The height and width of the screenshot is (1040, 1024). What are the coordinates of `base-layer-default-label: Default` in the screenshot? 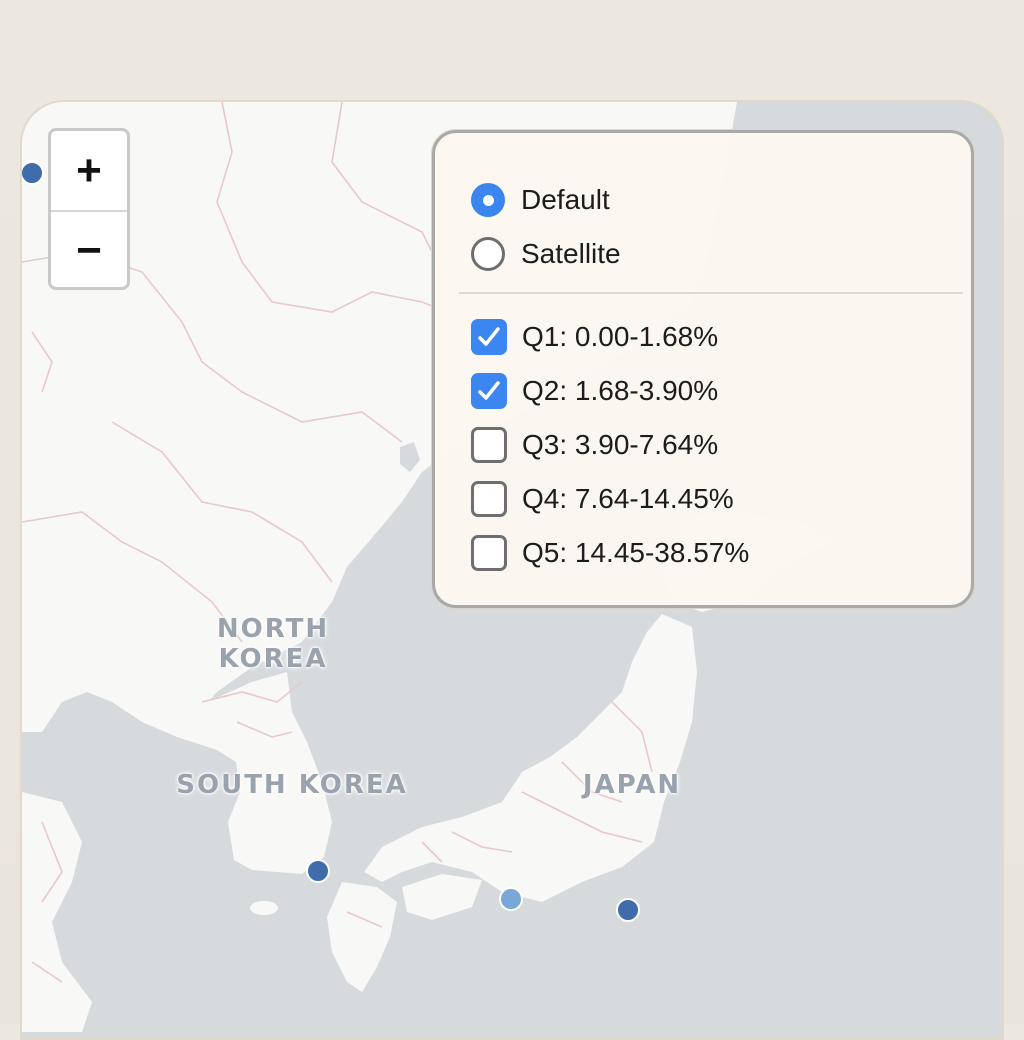 It's located at (565, 199).